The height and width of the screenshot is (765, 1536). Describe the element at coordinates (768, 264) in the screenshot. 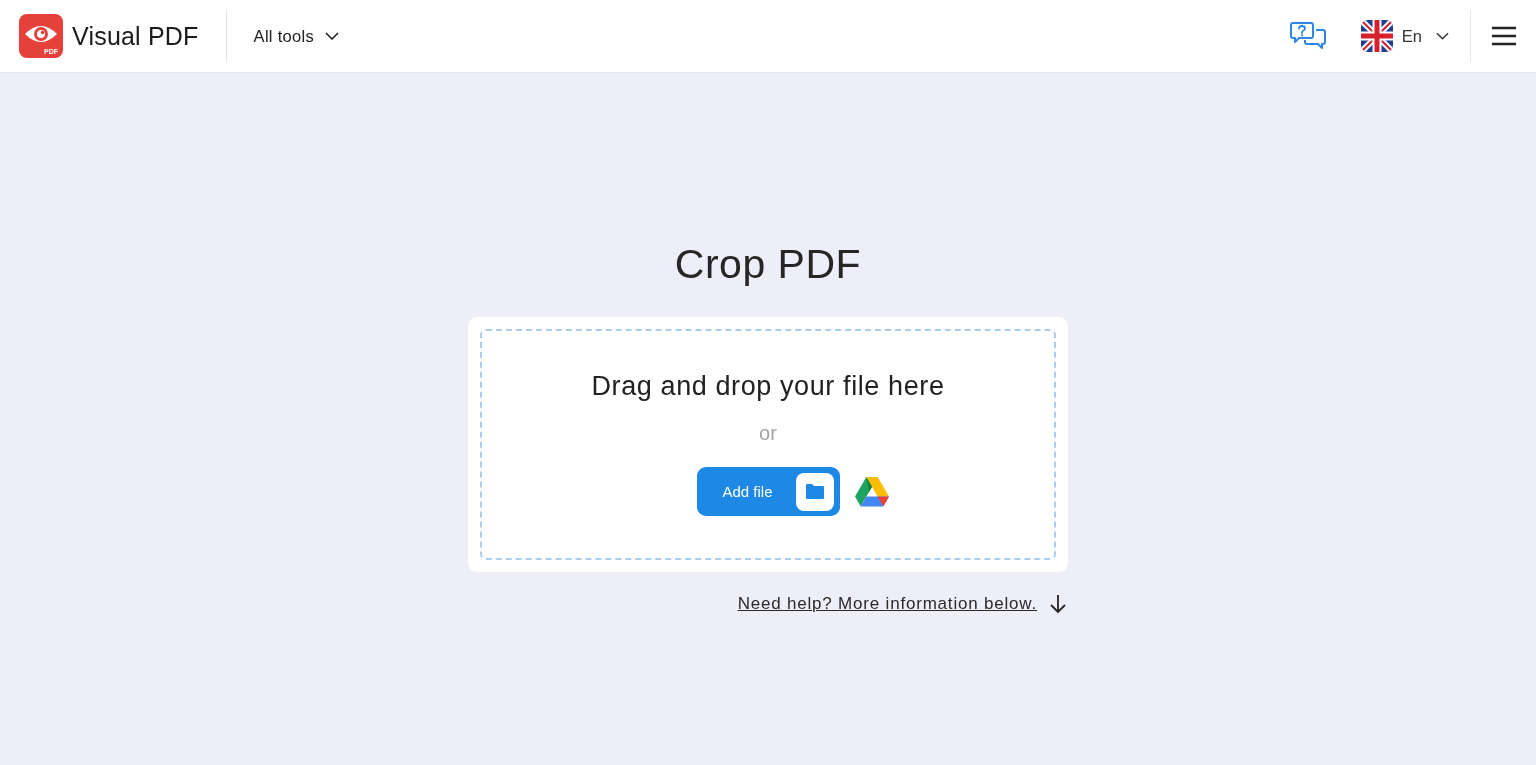

I see `page-title: Crop PDF` at that location.